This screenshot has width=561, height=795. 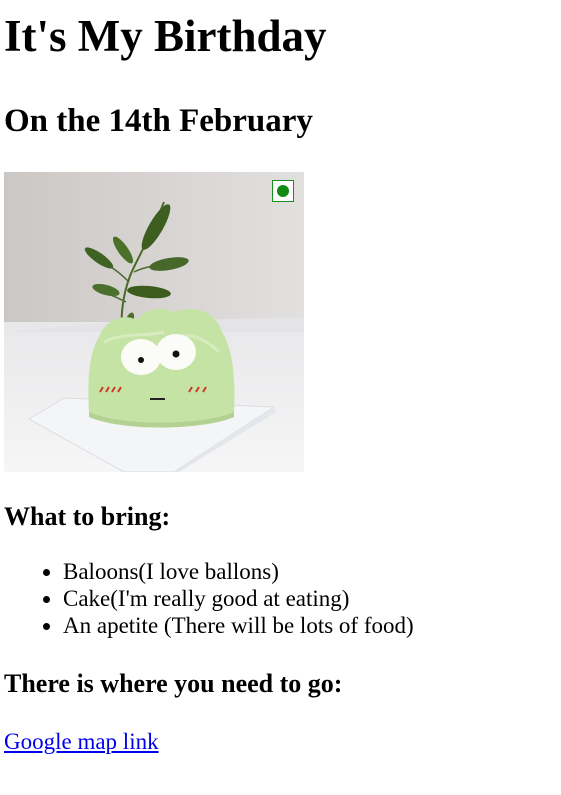 I want to click on veg-indicator-dot, so click(x=283, y=191).